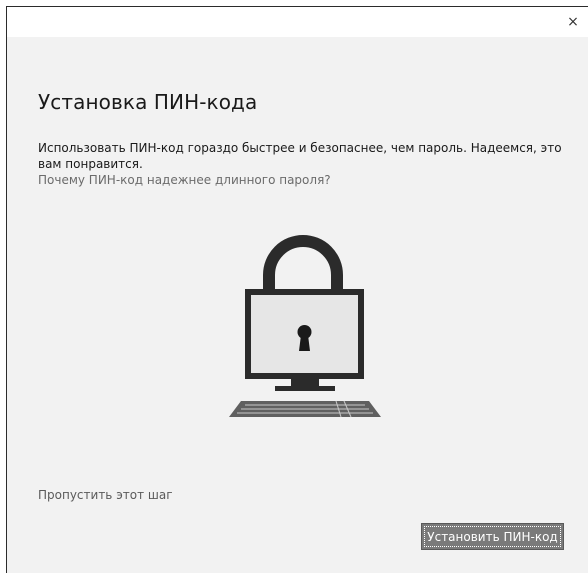  I want to click on close-icon: ×, so click(573, 22).